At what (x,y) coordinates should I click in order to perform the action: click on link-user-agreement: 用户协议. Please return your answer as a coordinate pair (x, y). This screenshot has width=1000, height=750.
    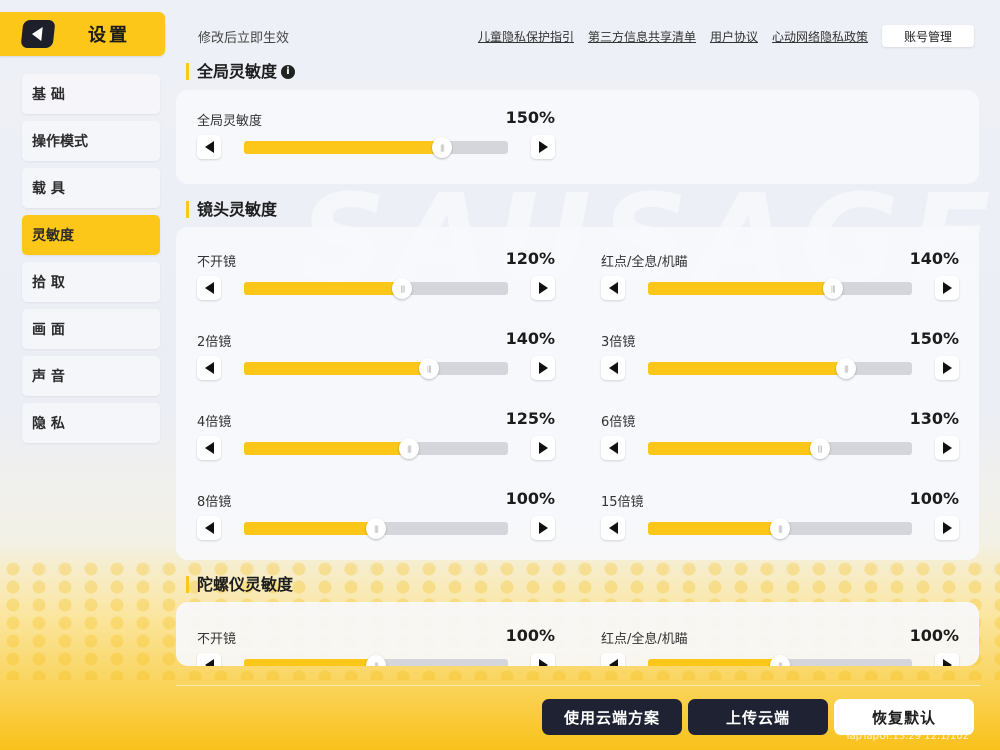
    Looking at the image, I should click on (734, 36).